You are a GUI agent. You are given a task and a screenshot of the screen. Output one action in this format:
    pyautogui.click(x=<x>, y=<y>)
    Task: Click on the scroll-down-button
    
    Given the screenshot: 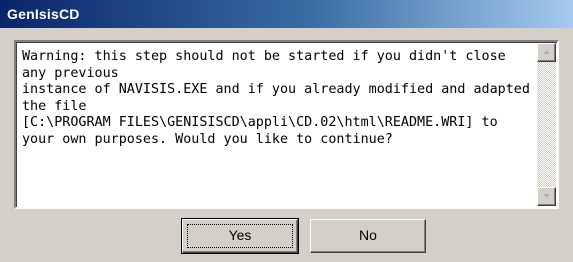 What is the action you would take?
    pyautogui.click(x=546, y=196)
    